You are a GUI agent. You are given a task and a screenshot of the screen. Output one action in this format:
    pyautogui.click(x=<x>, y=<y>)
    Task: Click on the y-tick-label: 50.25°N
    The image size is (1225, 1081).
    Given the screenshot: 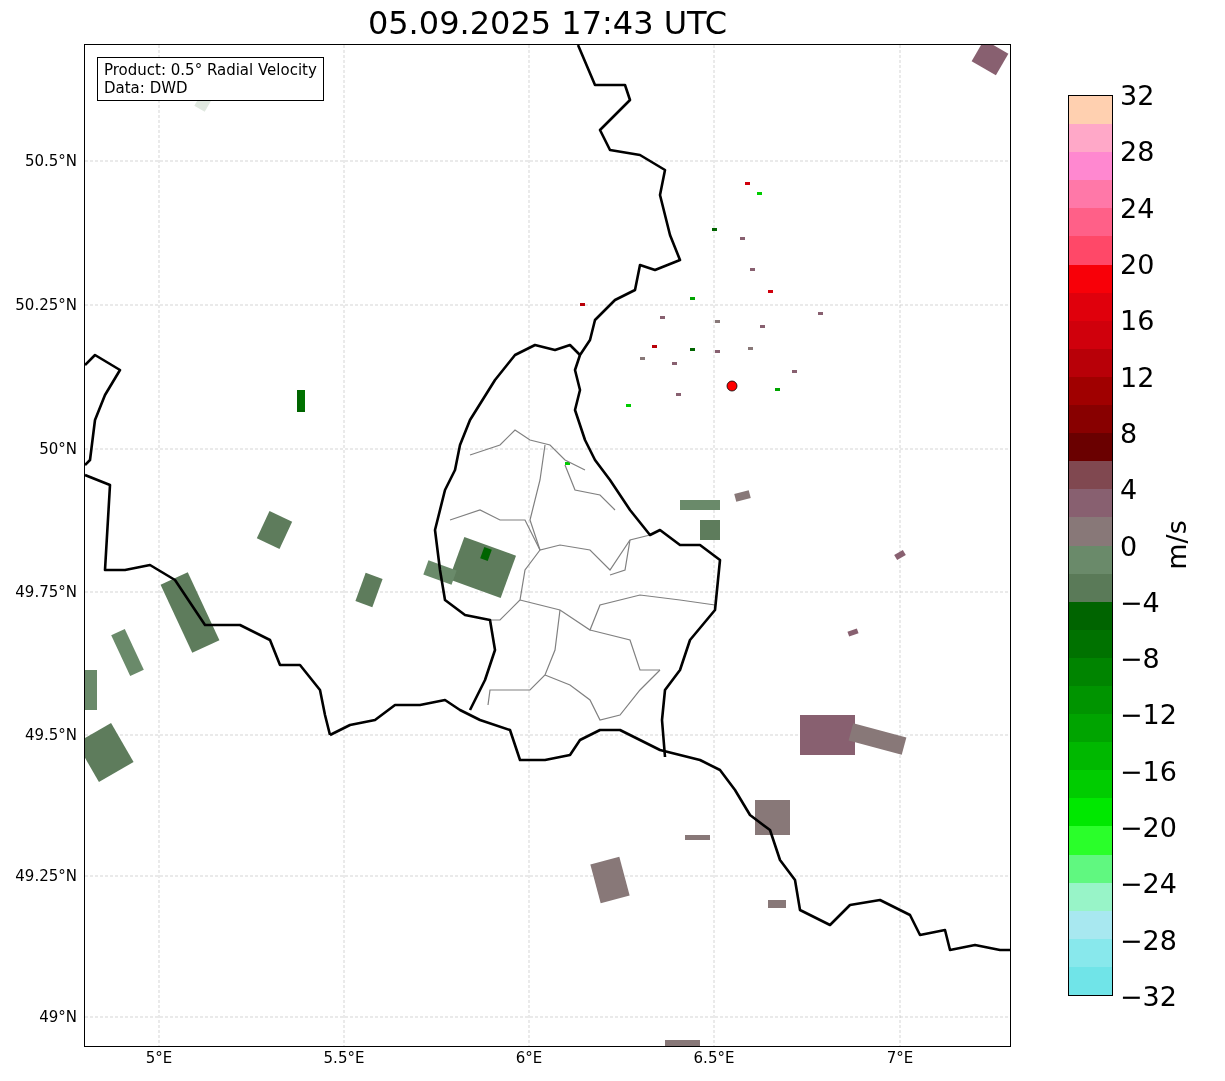 What is the action you would take?
    pyautogui.click(x=46, y=305)
    